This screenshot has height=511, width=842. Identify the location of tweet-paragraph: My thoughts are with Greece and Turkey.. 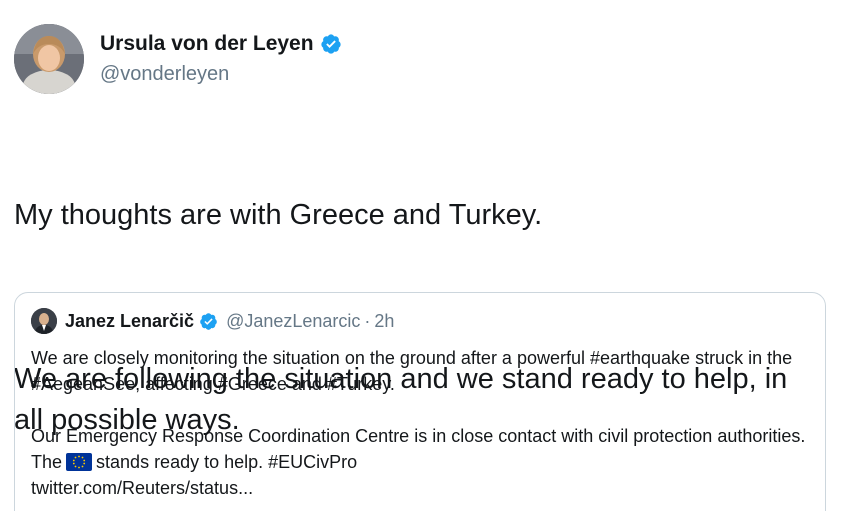
(278, 215).